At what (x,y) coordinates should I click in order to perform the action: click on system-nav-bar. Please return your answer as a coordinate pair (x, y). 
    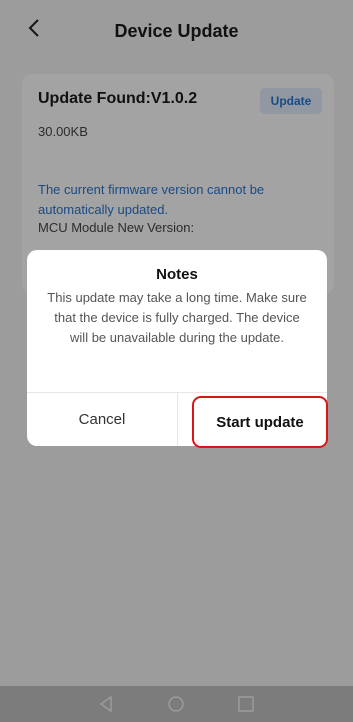
    Looking at the image, I should click on (176, 704).